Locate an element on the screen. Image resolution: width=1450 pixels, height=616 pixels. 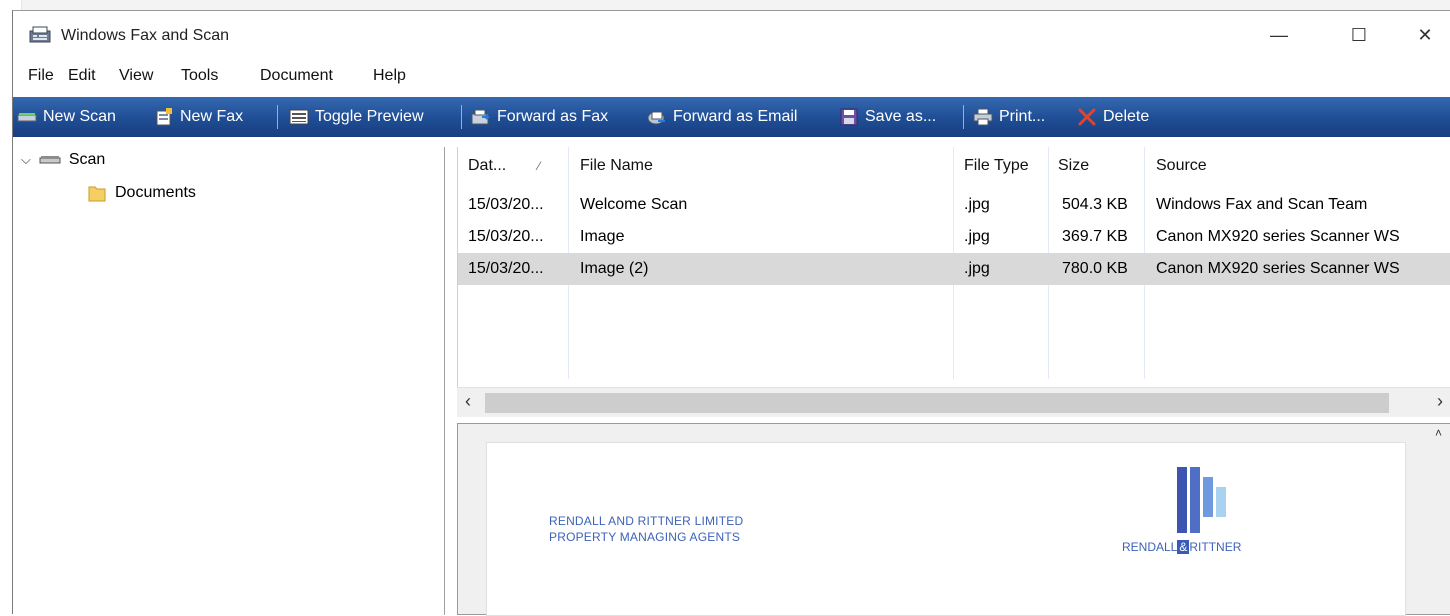
menu-view: View is located at coordinates (136, 76).